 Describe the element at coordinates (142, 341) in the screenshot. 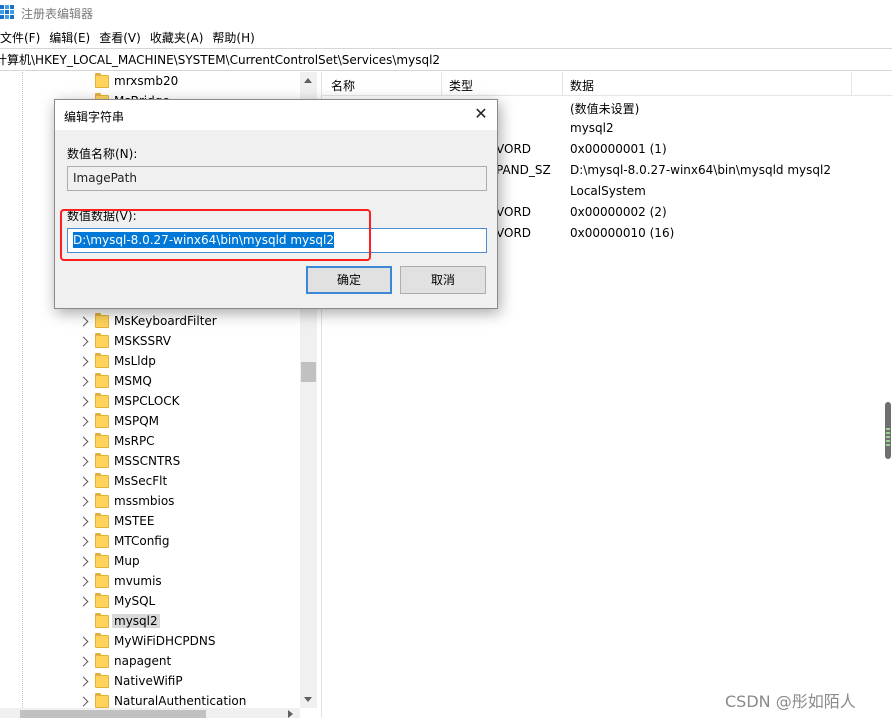

I see `tree-item-label: MSKSSRV` at that location.